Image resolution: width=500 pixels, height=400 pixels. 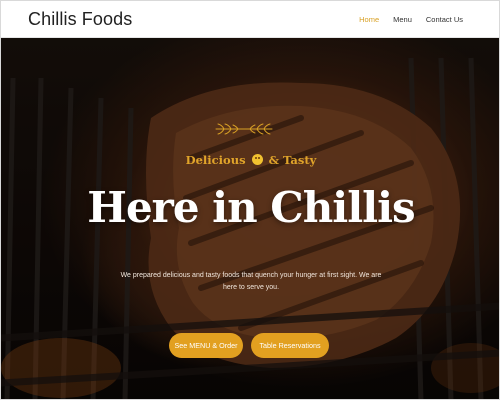 What do you see at coordinates (206, 345) in the screenshot?
I see `see-menu-order-button: See MENU & Order` at bounding box center [206, 345].